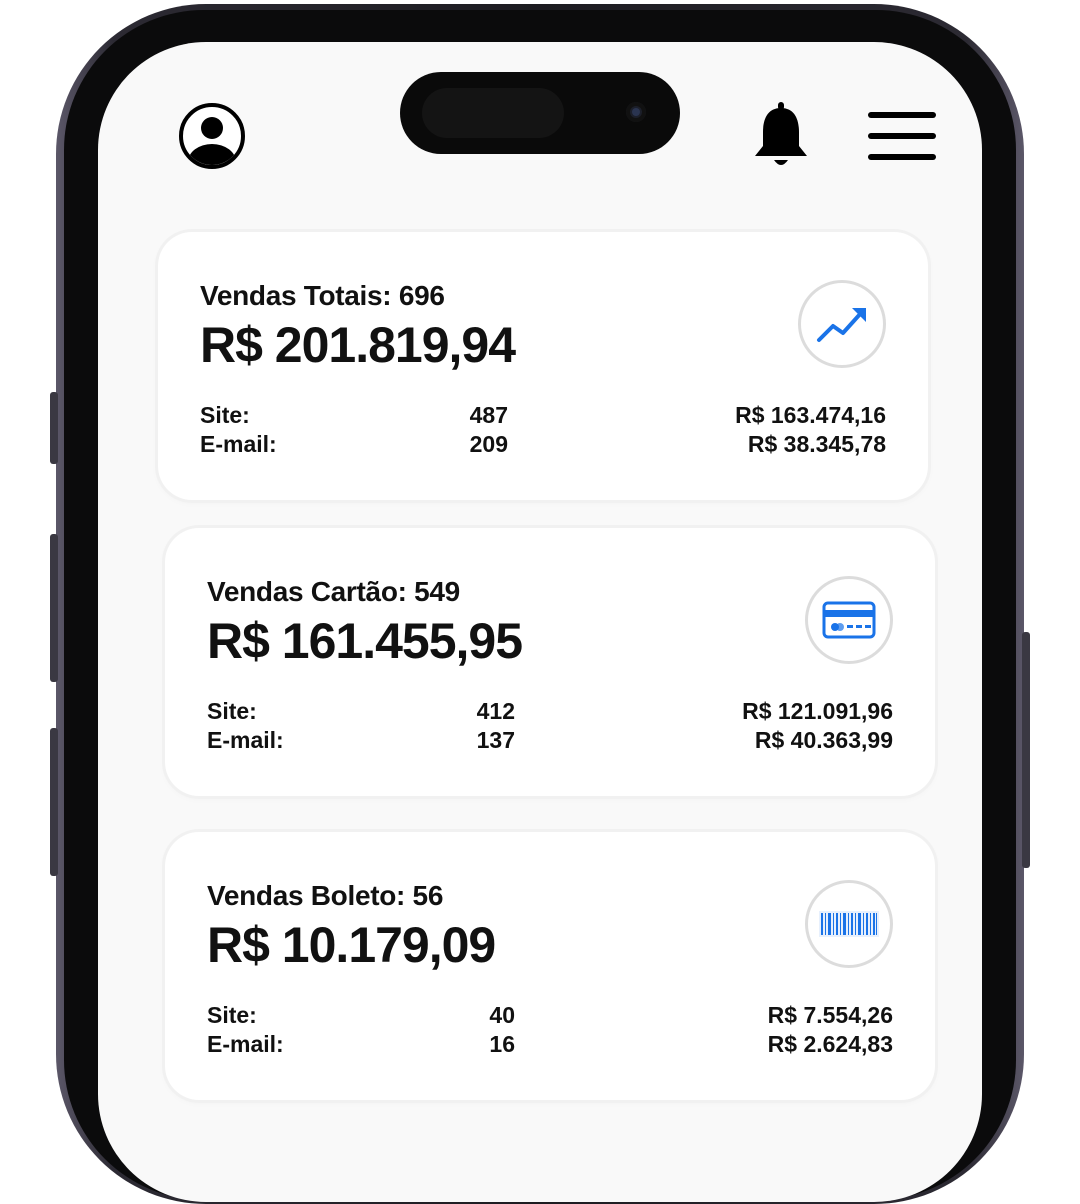 The image size is (1080, 1204). What do you see at coordinates (849, 620) in the screenshot?
I see `credit-card-icon` at bounding box center [849, 620].